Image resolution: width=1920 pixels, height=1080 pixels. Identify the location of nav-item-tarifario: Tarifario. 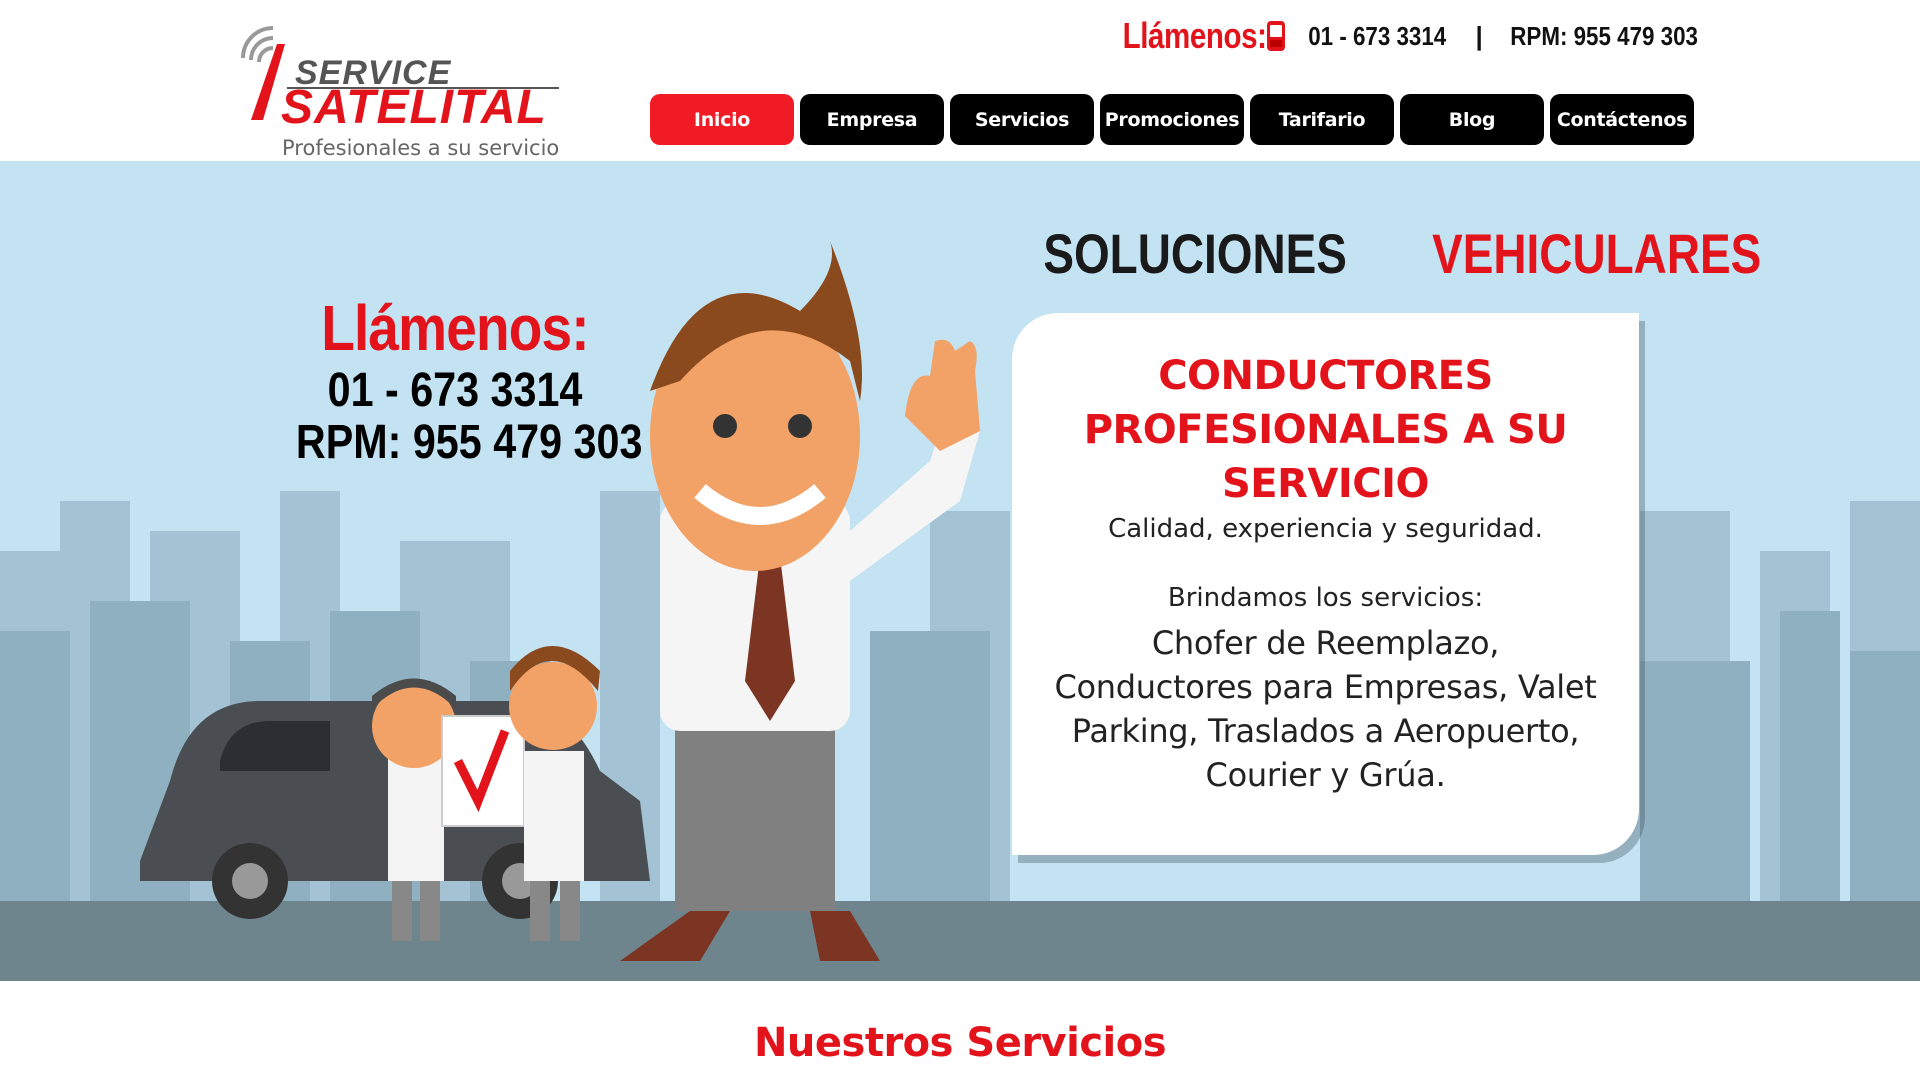
(1322, 119).